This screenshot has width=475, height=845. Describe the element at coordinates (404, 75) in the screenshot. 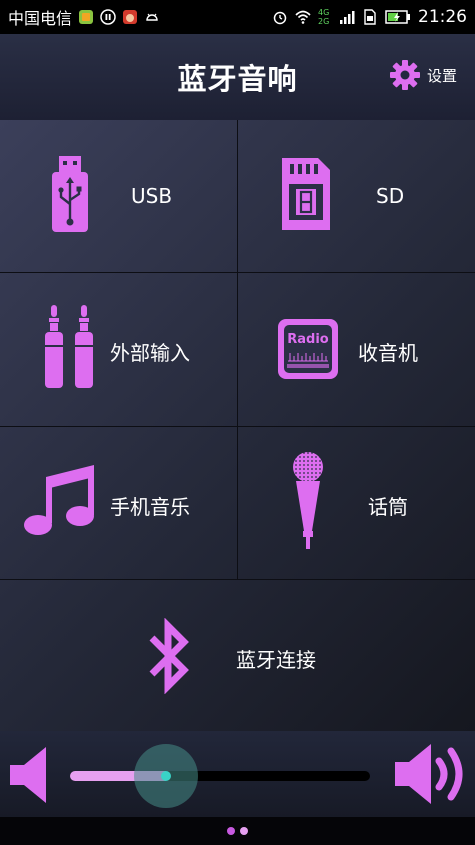

I see `gear-icon` at that location.